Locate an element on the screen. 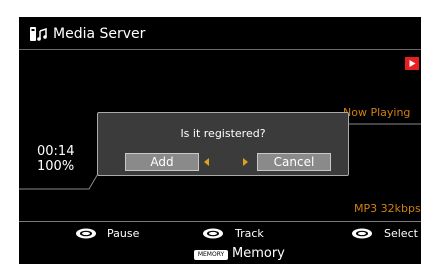  footer-divider is located at coordinates (220, 221).